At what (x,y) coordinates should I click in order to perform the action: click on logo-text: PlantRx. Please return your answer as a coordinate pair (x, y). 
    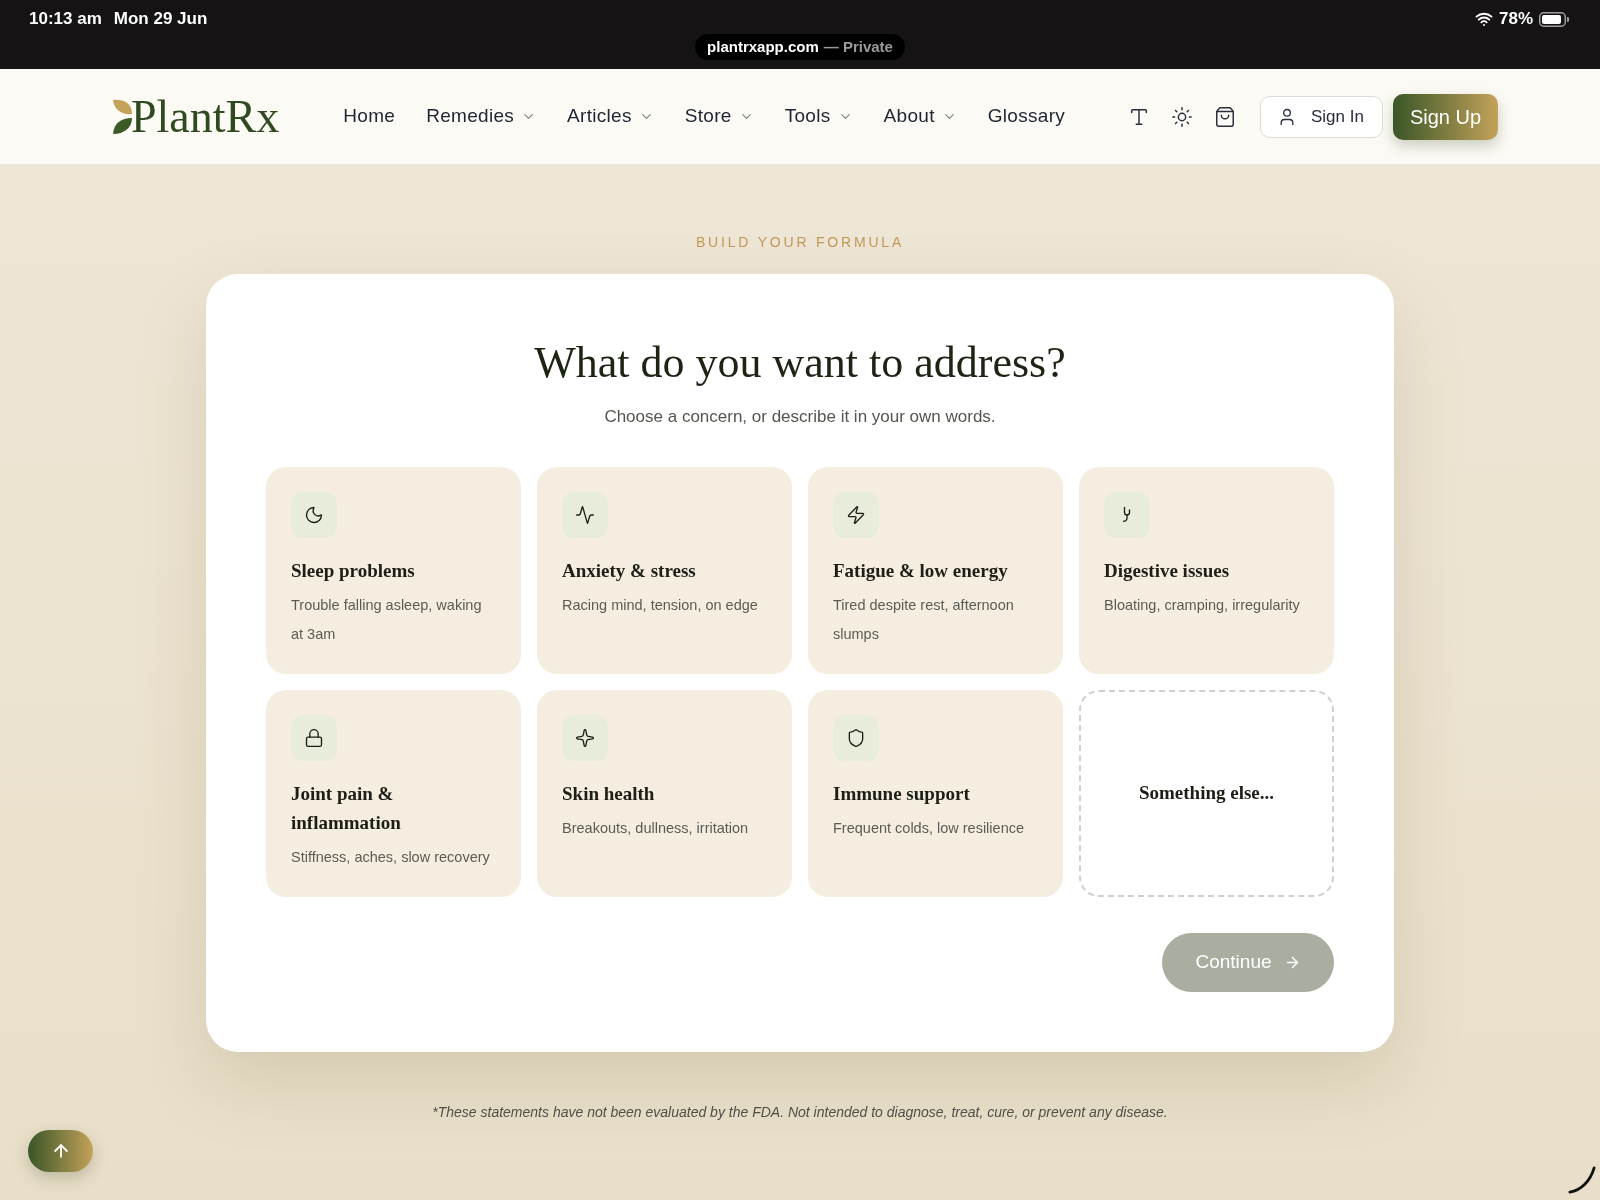
    Looking at the image, I should click on (205, 116).